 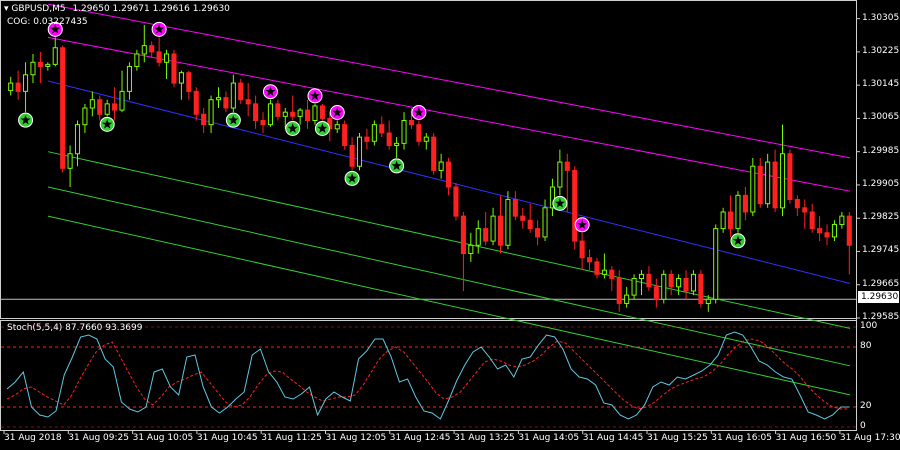 I want to click on dropdown-arrow-icon: ▾, so click(x=6, y=9).